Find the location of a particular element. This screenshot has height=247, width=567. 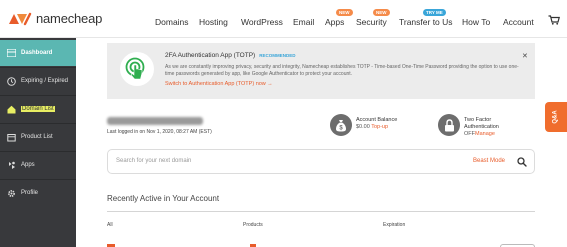

namecheap-logo-icon is located at coordinates (20, 18).